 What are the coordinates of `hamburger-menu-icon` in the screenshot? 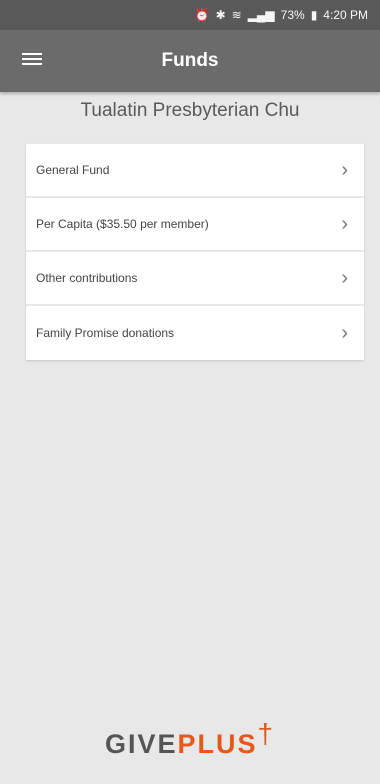 It's located at (32, 61).